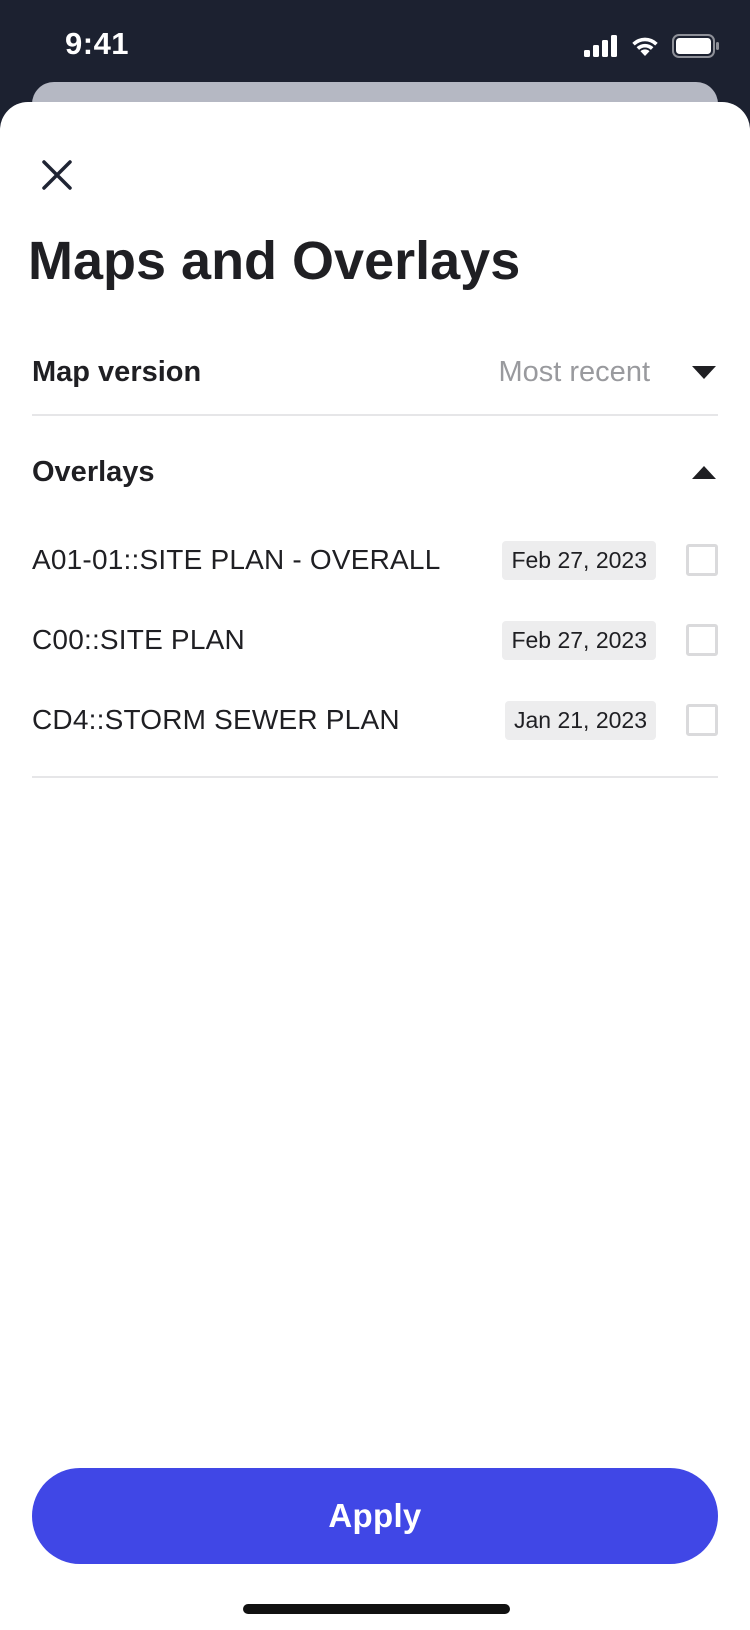 The width and height of the screenshot is (750, 1630). Describe the element at coordinates (117, 371) in the screenshot. I see `map-version-label: Map version` at that location.